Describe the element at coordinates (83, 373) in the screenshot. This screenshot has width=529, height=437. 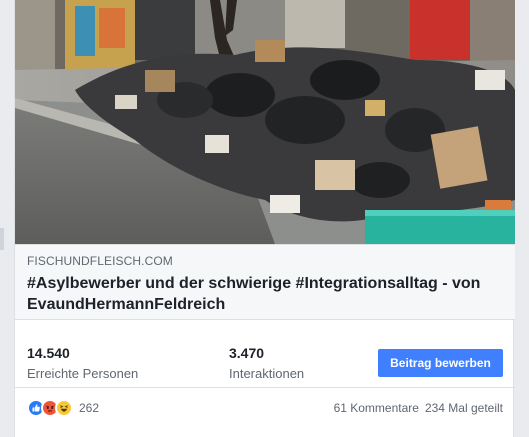
I see `reach-label: Erreichte Personen` at that location.